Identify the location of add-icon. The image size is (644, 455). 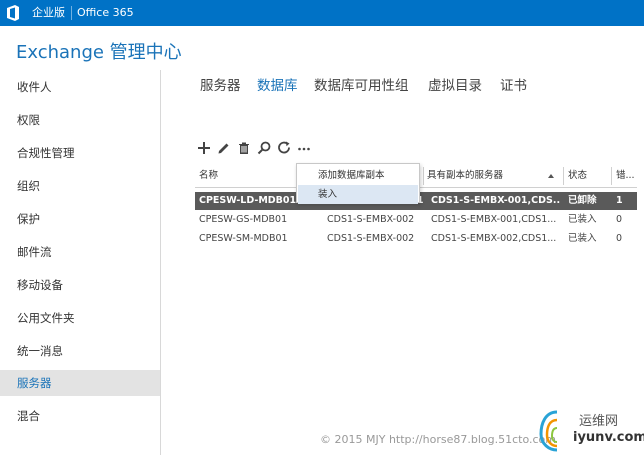
(204, 148).